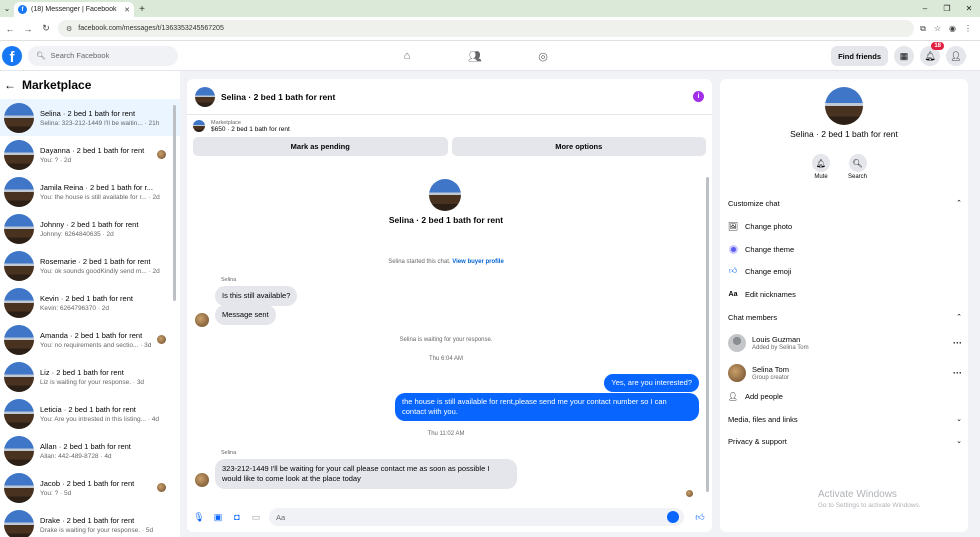 The image size is (980, 537). I want to click on member-row: Louis Guzman Added by Selina Tom ···, so click(845, 343).